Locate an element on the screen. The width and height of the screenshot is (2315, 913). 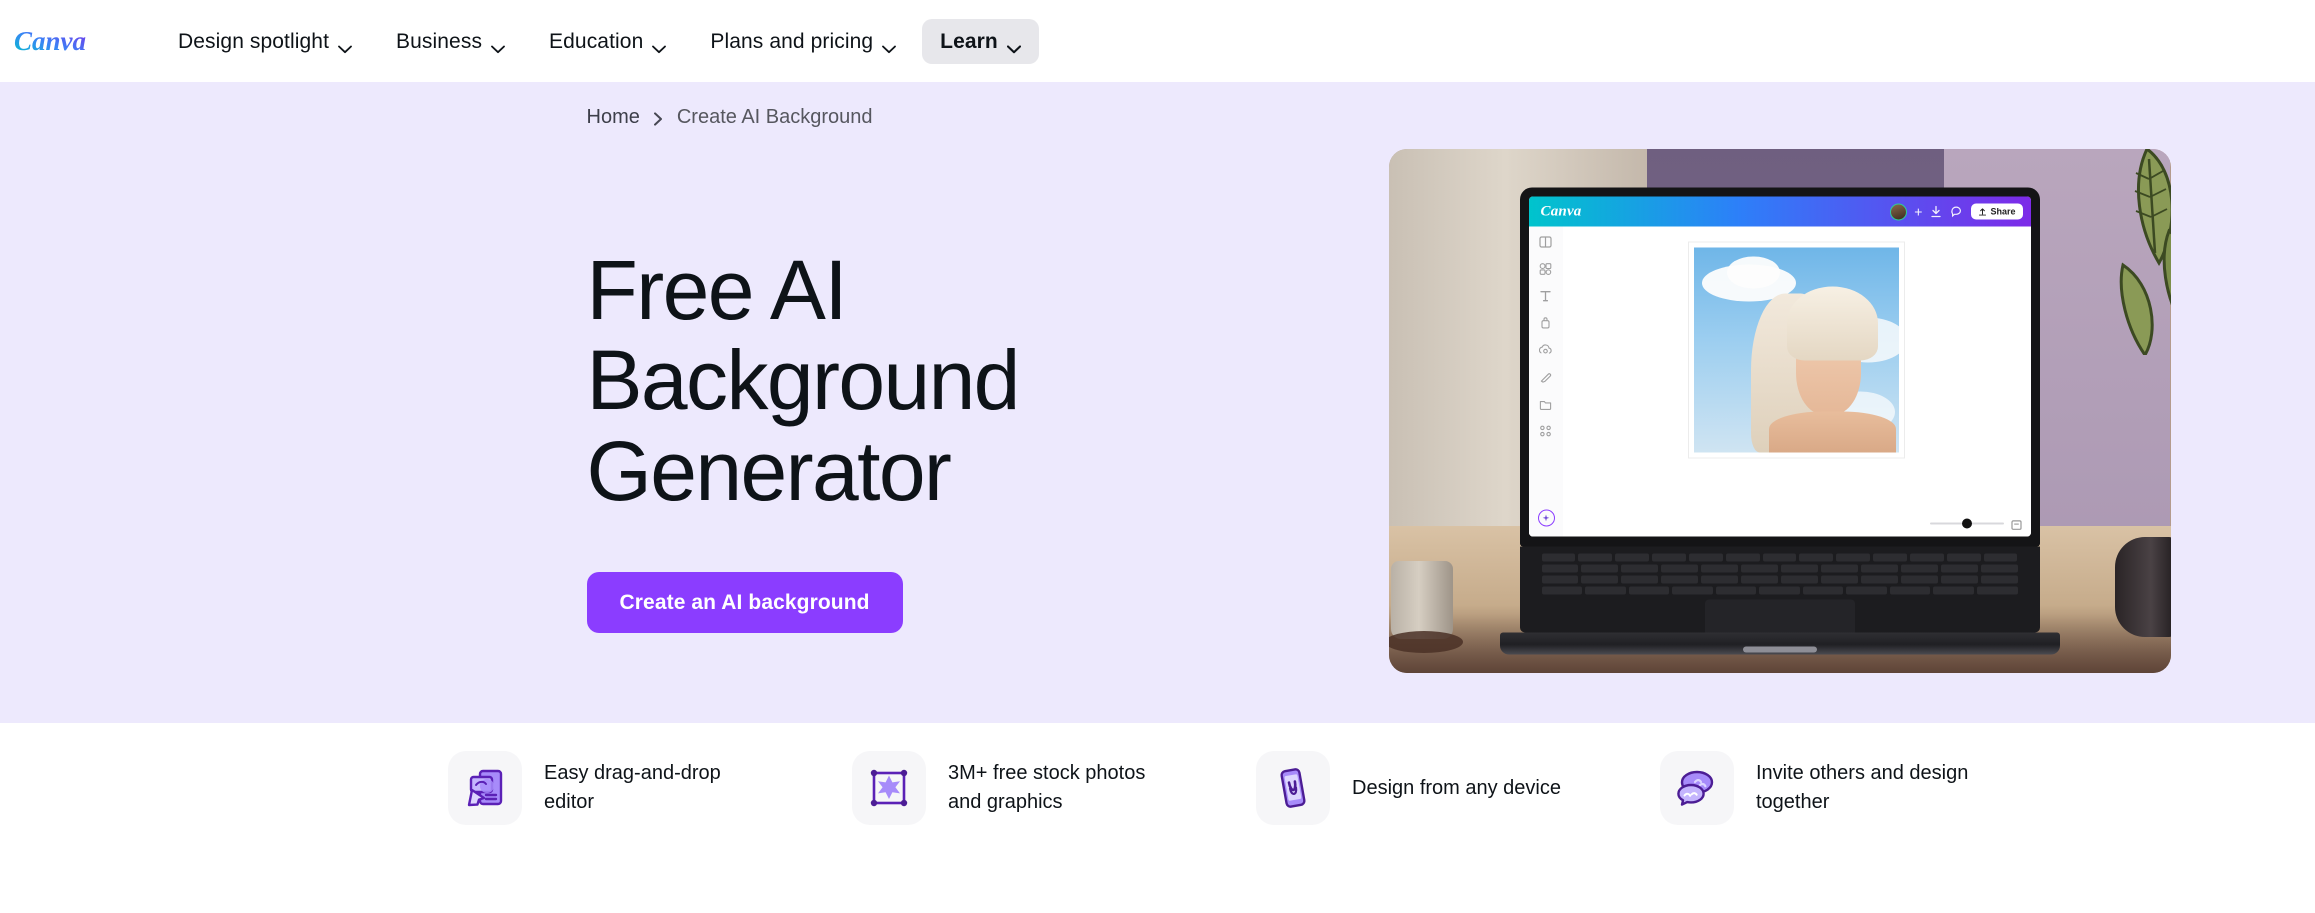
nav-item-label: Plans and pricing is located at coordinates (792, 41).